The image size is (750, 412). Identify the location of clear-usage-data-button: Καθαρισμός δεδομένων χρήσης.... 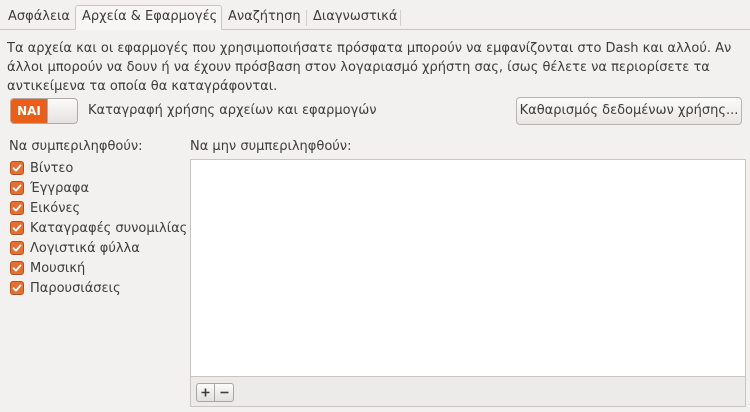
(629, 111).